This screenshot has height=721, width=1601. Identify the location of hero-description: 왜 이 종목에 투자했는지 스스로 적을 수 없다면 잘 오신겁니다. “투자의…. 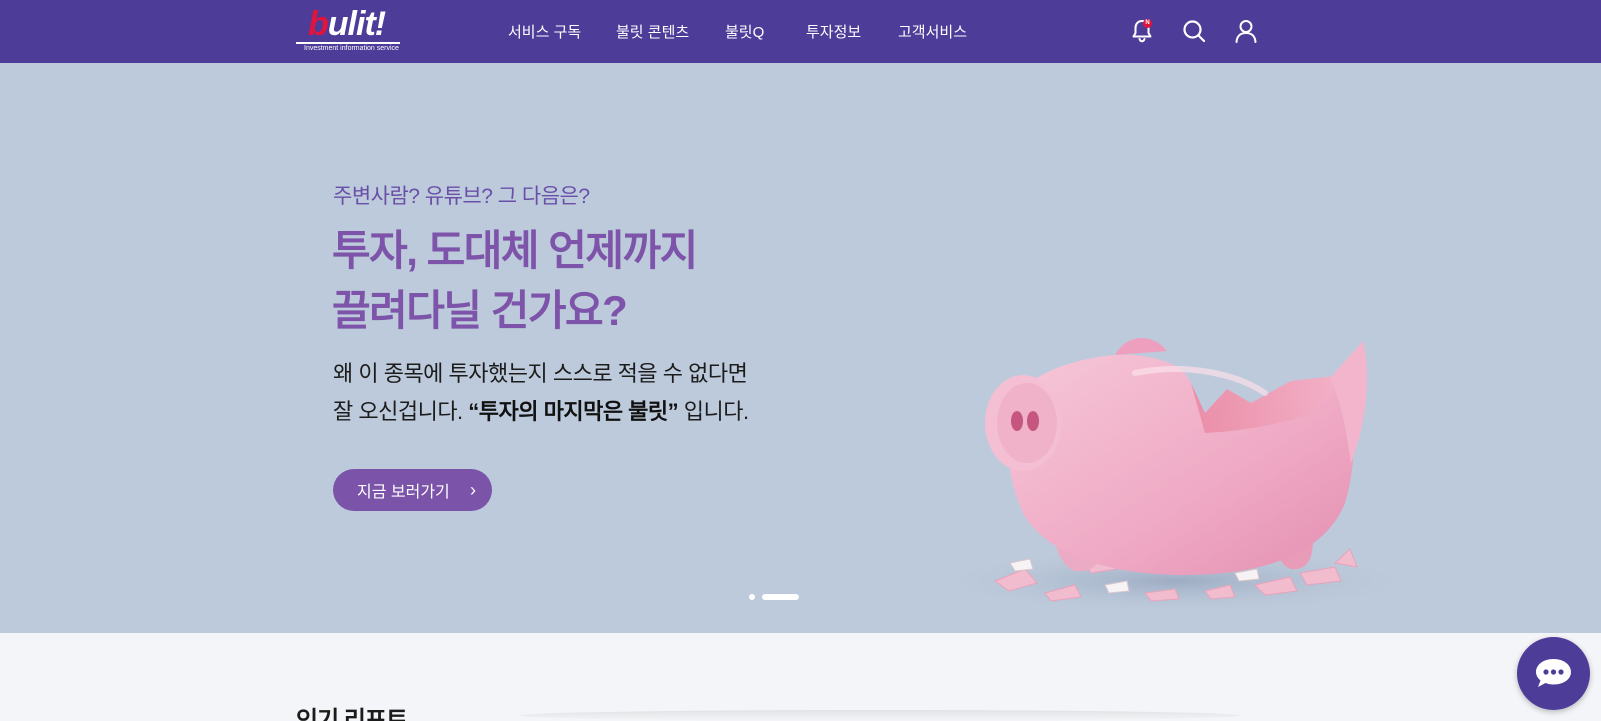
(541, 393).